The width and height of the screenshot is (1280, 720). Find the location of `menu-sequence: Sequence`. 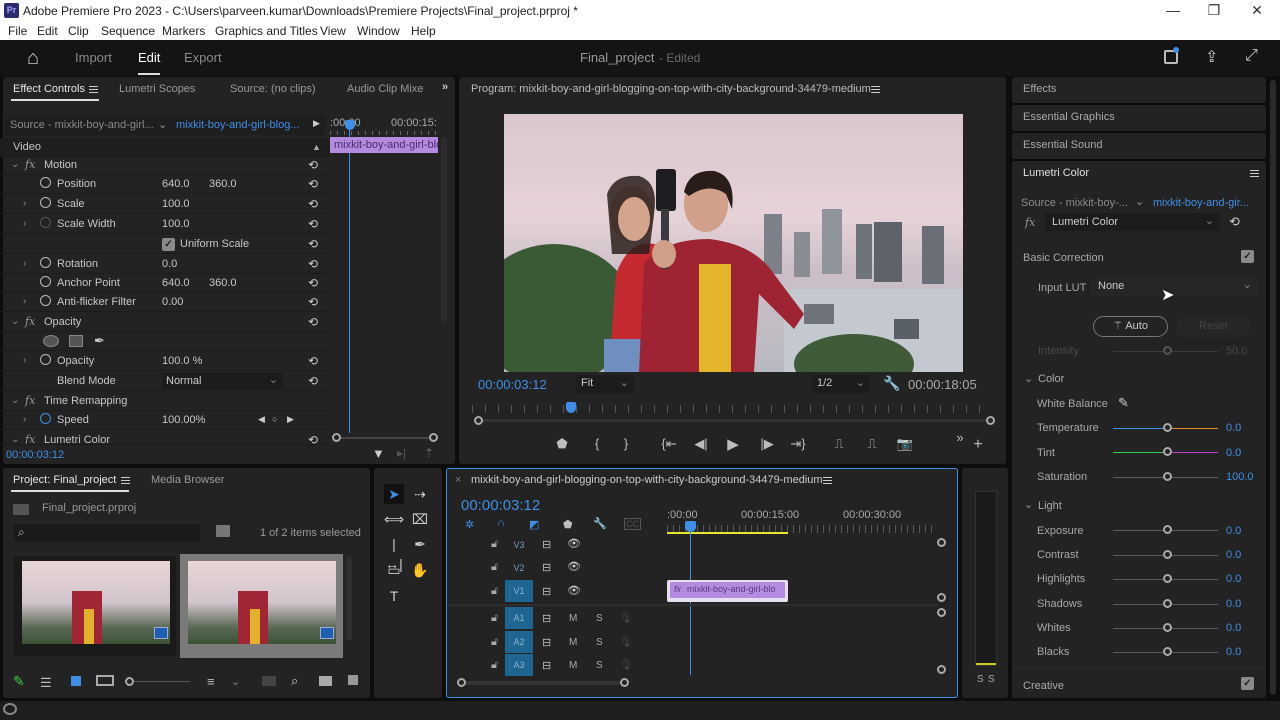

menu-sequence: Sequence is located at coordinates (128, 31).